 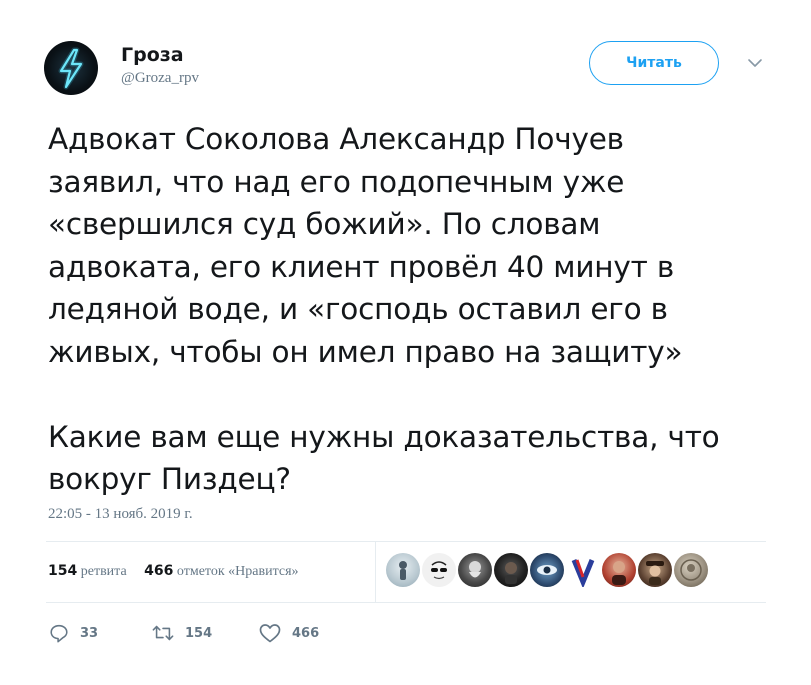 What do you see at coordinates (160, 78) in the screenshot?
I see `account-handle: @Groza_rpv` at bounding box center [160, 78].